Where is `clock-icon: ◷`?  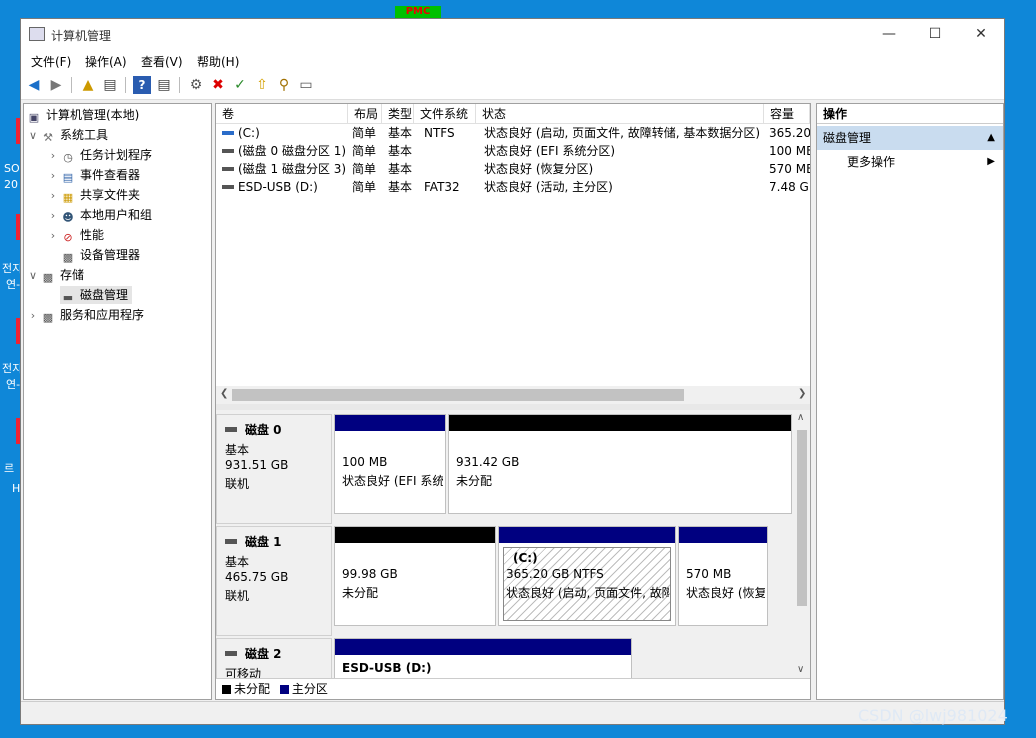
clock-icon: ◷ is located at coordinates (68, 157).